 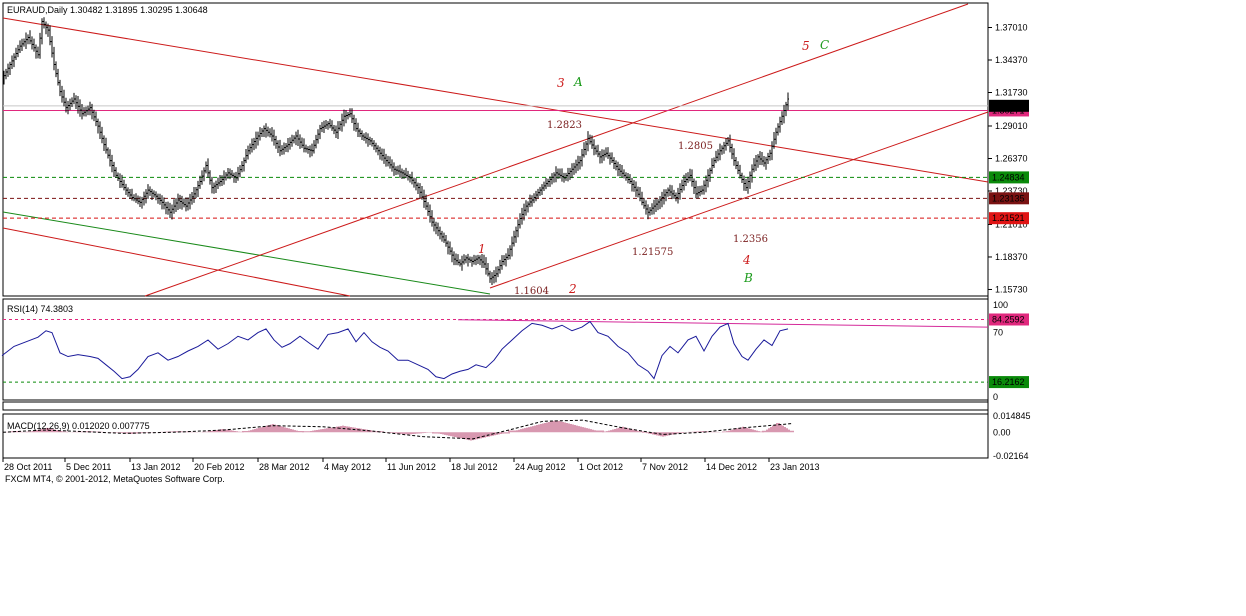 I want to click on wave-label: 4, so click(x=746, y=260).